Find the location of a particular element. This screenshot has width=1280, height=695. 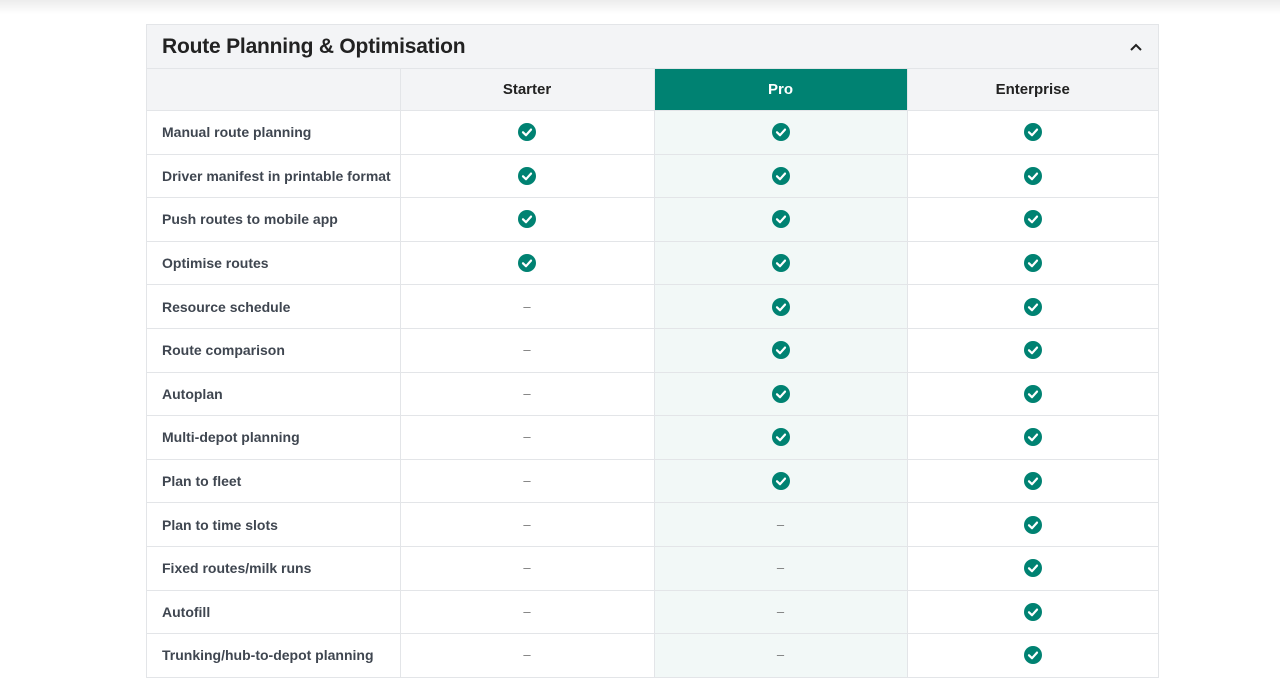

table-row: Trunking/hub-to-depot planning – – is located at coordinates (652, 655).